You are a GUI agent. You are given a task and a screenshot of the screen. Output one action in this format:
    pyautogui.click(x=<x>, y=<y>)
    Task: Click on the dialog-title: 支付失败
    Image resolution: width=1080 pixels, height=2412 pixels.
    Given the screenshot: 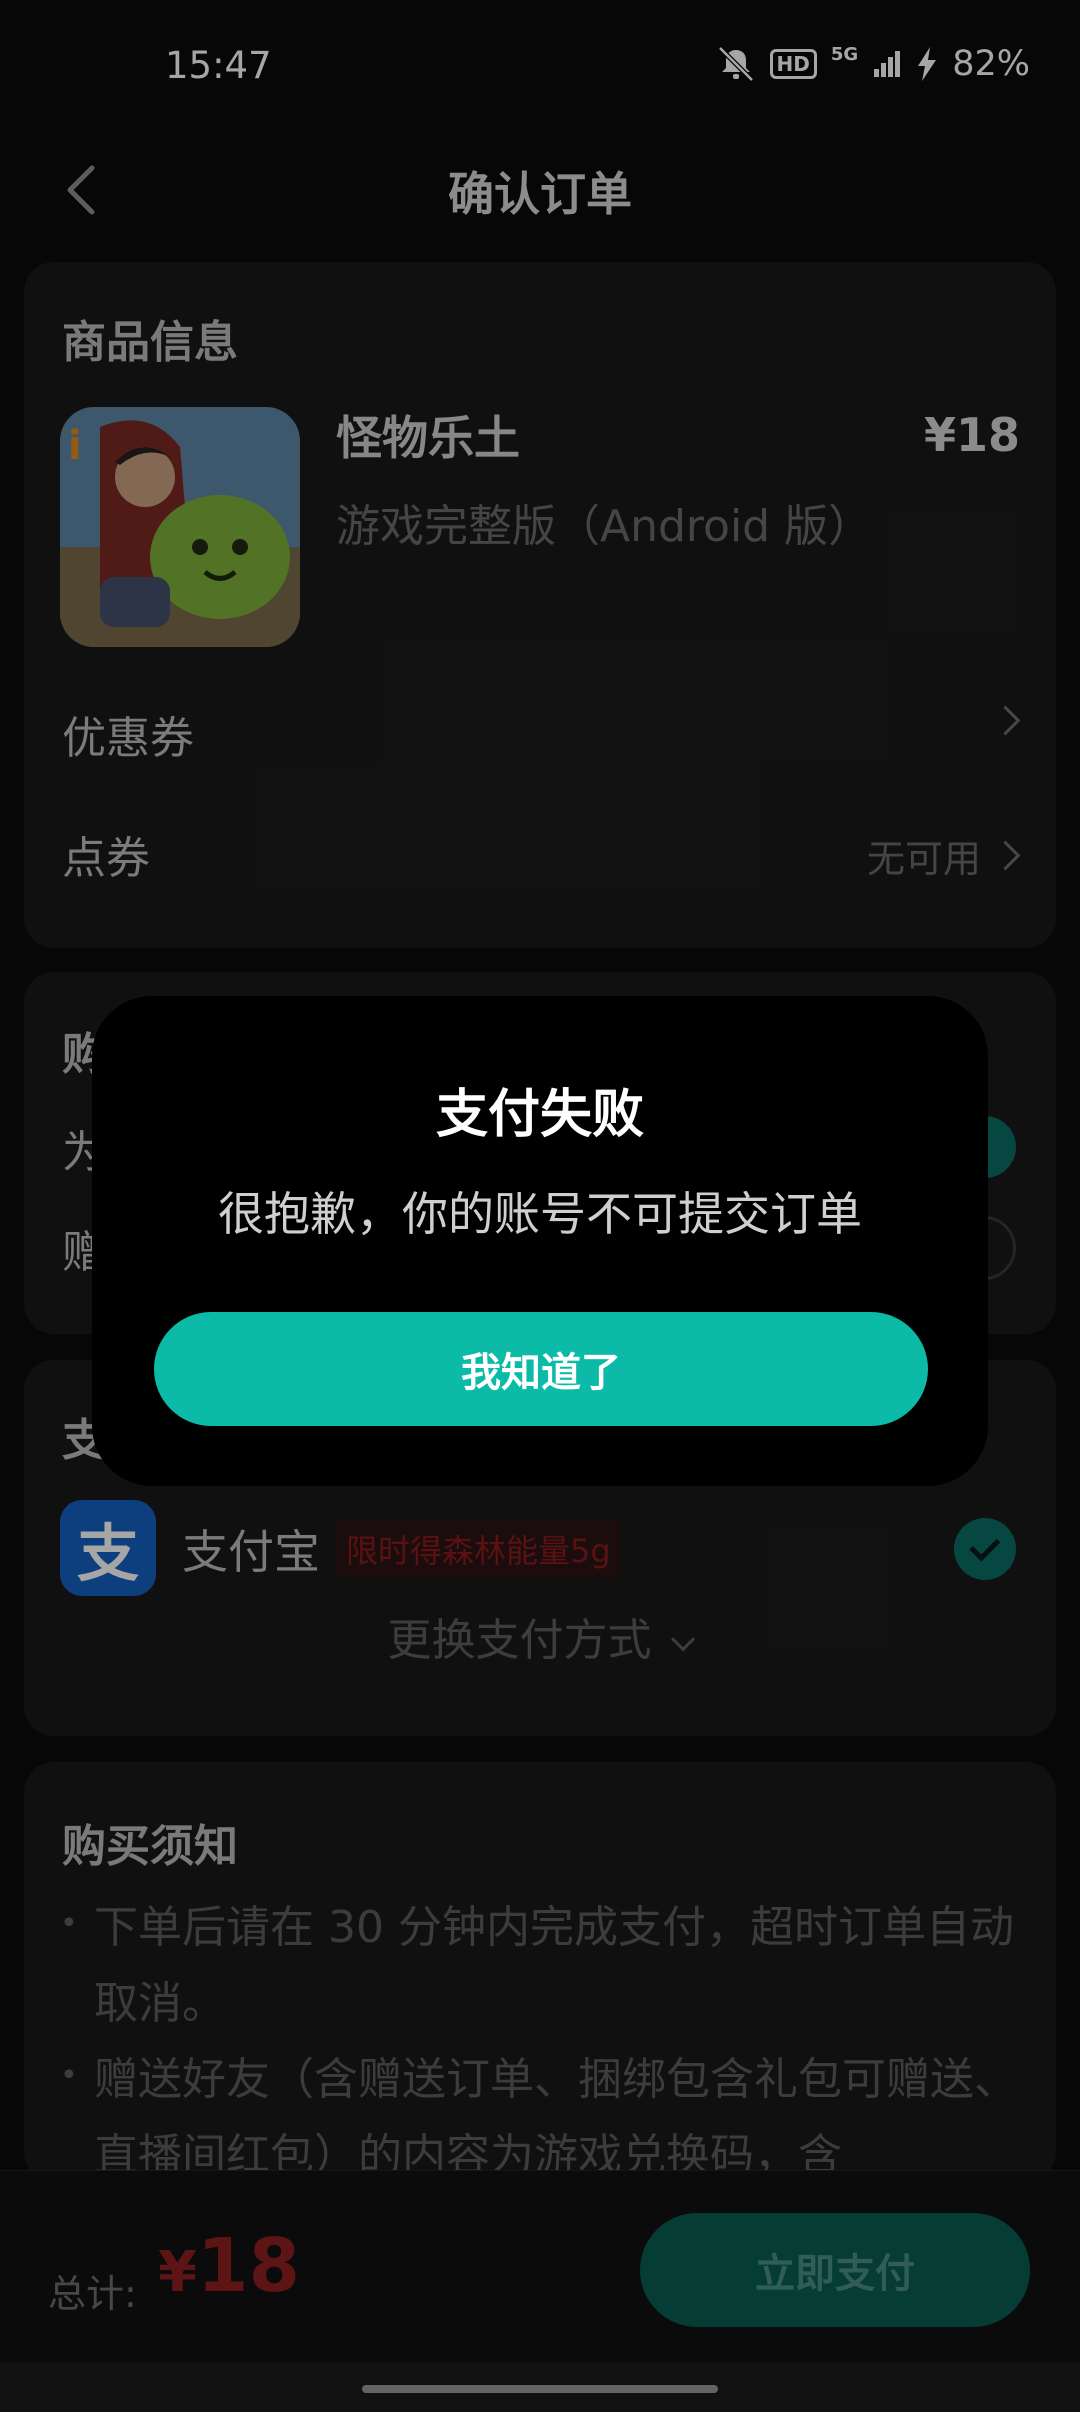 What is the action you would take?
    pyautogui.click(x=539, y=1115)
    